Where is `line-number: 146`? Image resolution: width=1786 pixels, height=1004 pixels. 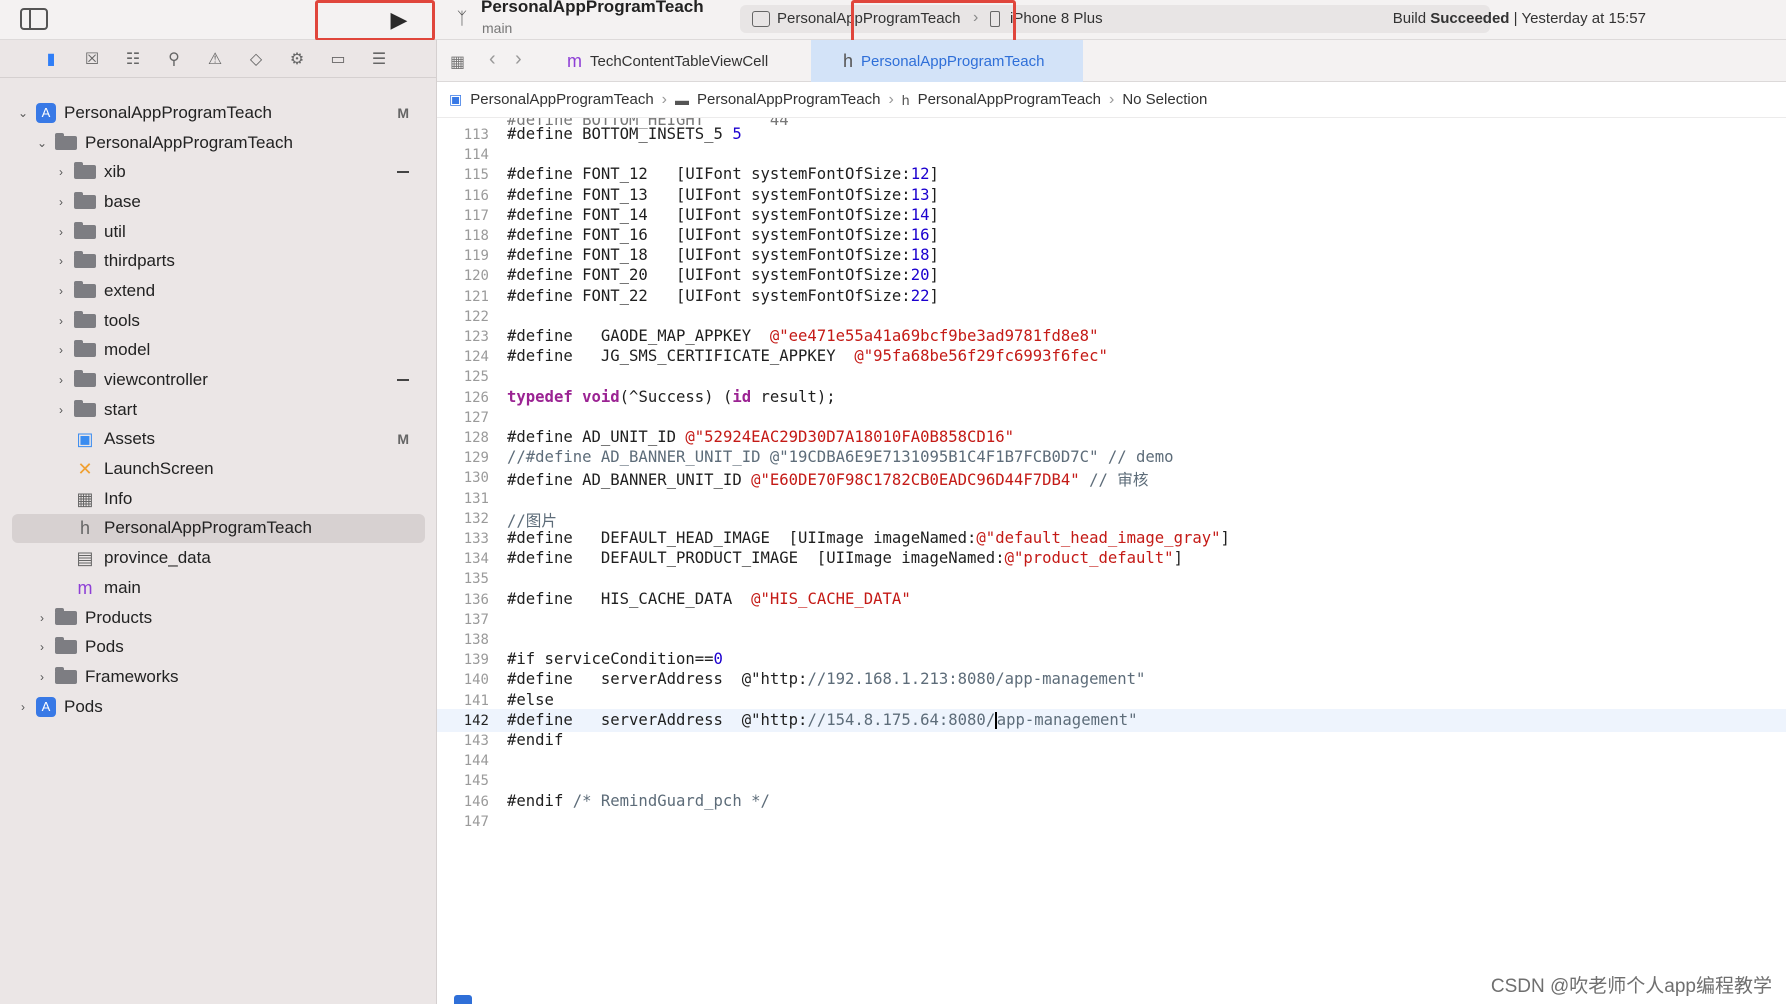 line-number: 146 is located at coordinates (463, 802).